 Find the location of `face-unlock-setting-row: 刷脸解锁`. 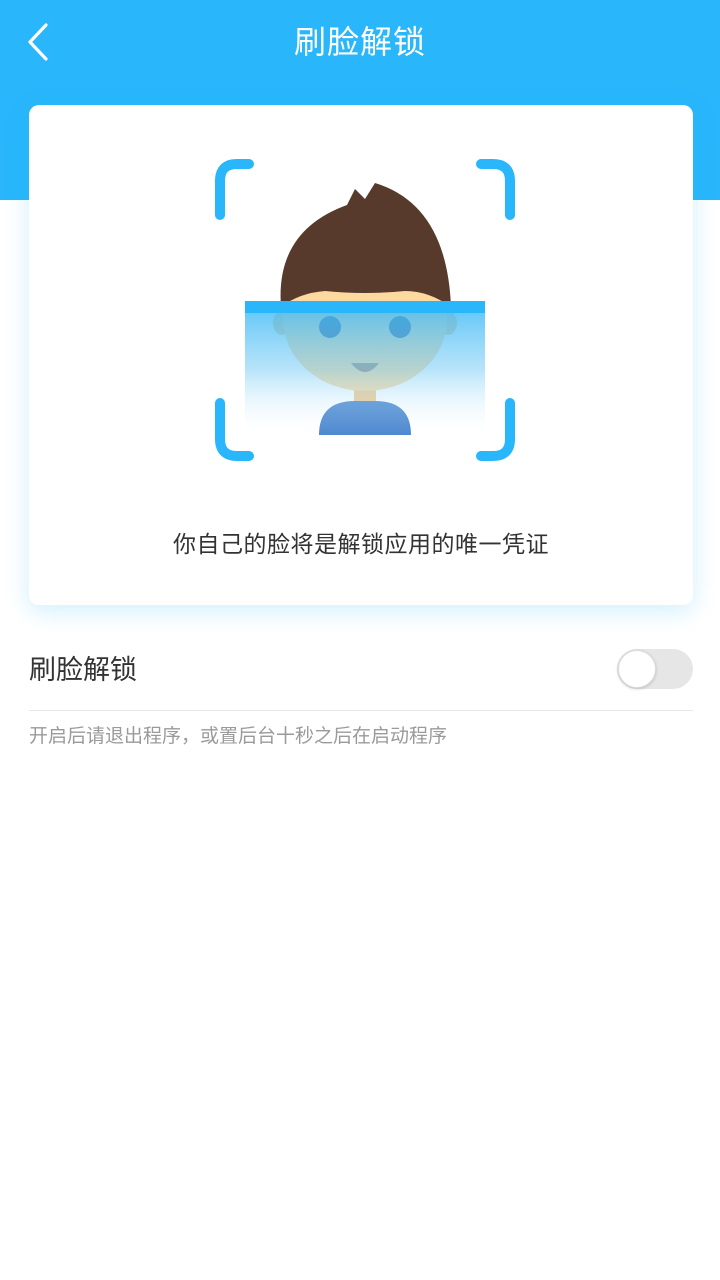

face-unlock-setting-row: 刷脸解锁 is located at coordinates (361, 671).